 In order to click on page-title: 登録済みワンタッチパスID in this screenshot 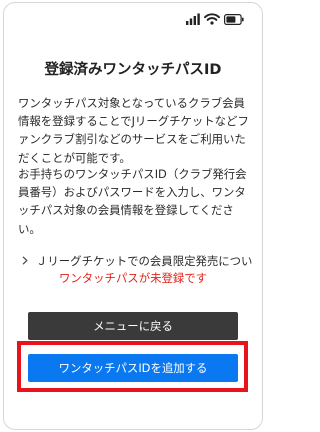, I will do `click(133, 70)`.